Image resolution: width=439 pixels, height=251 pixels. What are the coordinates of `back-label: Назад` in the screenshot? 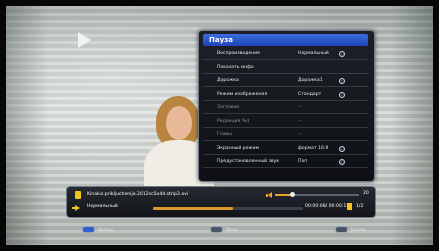 It's located at (358, 230).